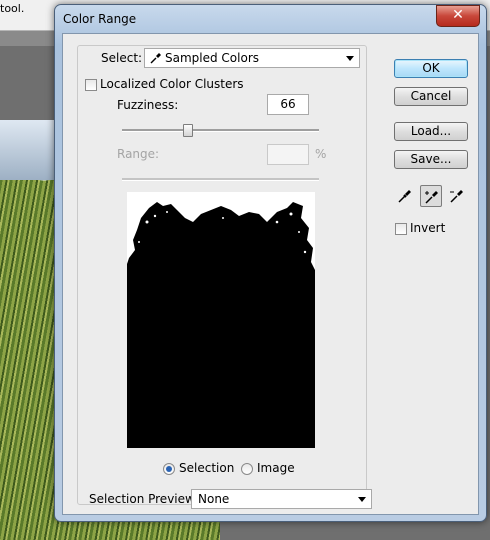 This screenshot has height=540, width=490. I want to click on background-status-text: tool., so click(12, 8).